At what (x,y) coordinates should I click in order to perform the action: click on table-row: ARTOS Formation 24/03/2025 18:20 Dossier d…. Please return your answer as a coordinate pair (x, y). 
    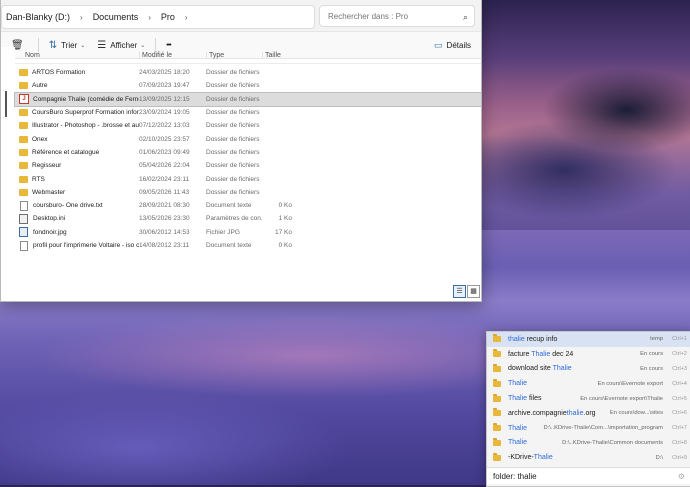
    Looking at the image, I should click on (248, 72).